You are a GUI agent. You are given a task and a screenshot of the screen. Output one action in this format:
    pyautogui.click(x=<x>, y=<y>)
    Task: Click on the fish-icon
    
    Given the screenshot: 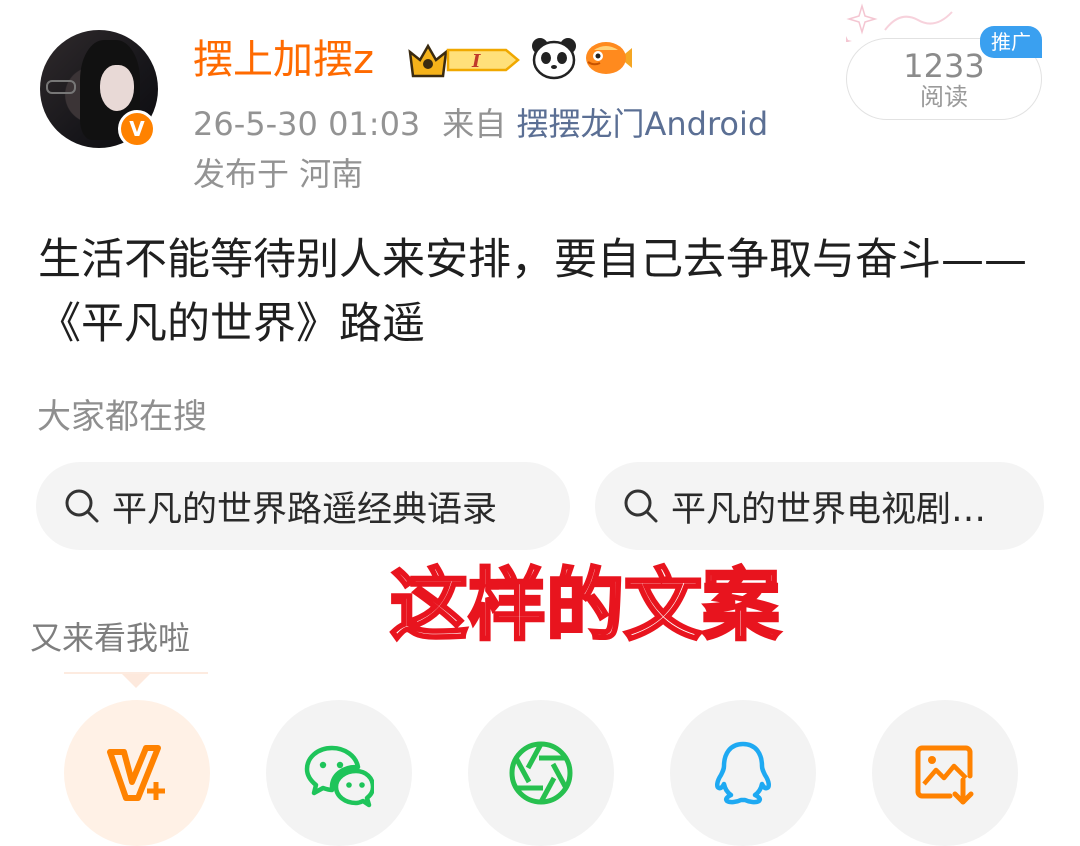 What is the action you would take?
    pyautogui.click(x=609, y=58)
    